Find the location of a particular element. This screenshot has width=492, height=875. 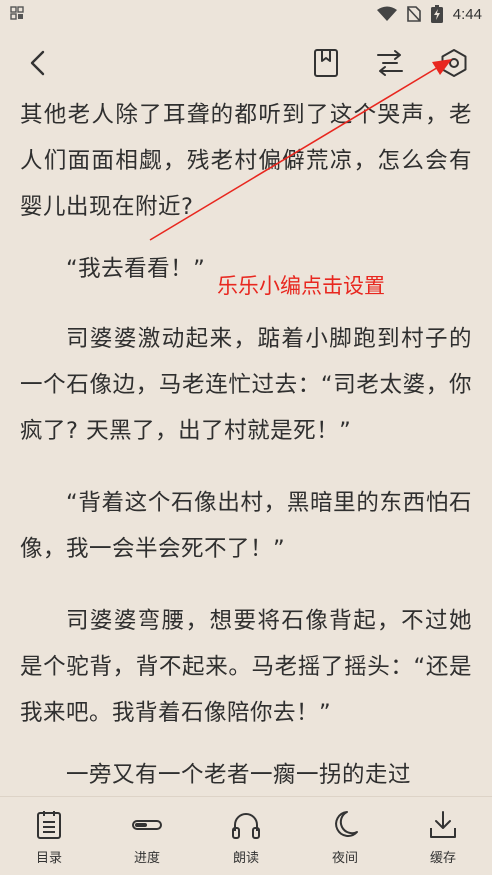

nav-label: 进度 is located at coordinates (146, 858).